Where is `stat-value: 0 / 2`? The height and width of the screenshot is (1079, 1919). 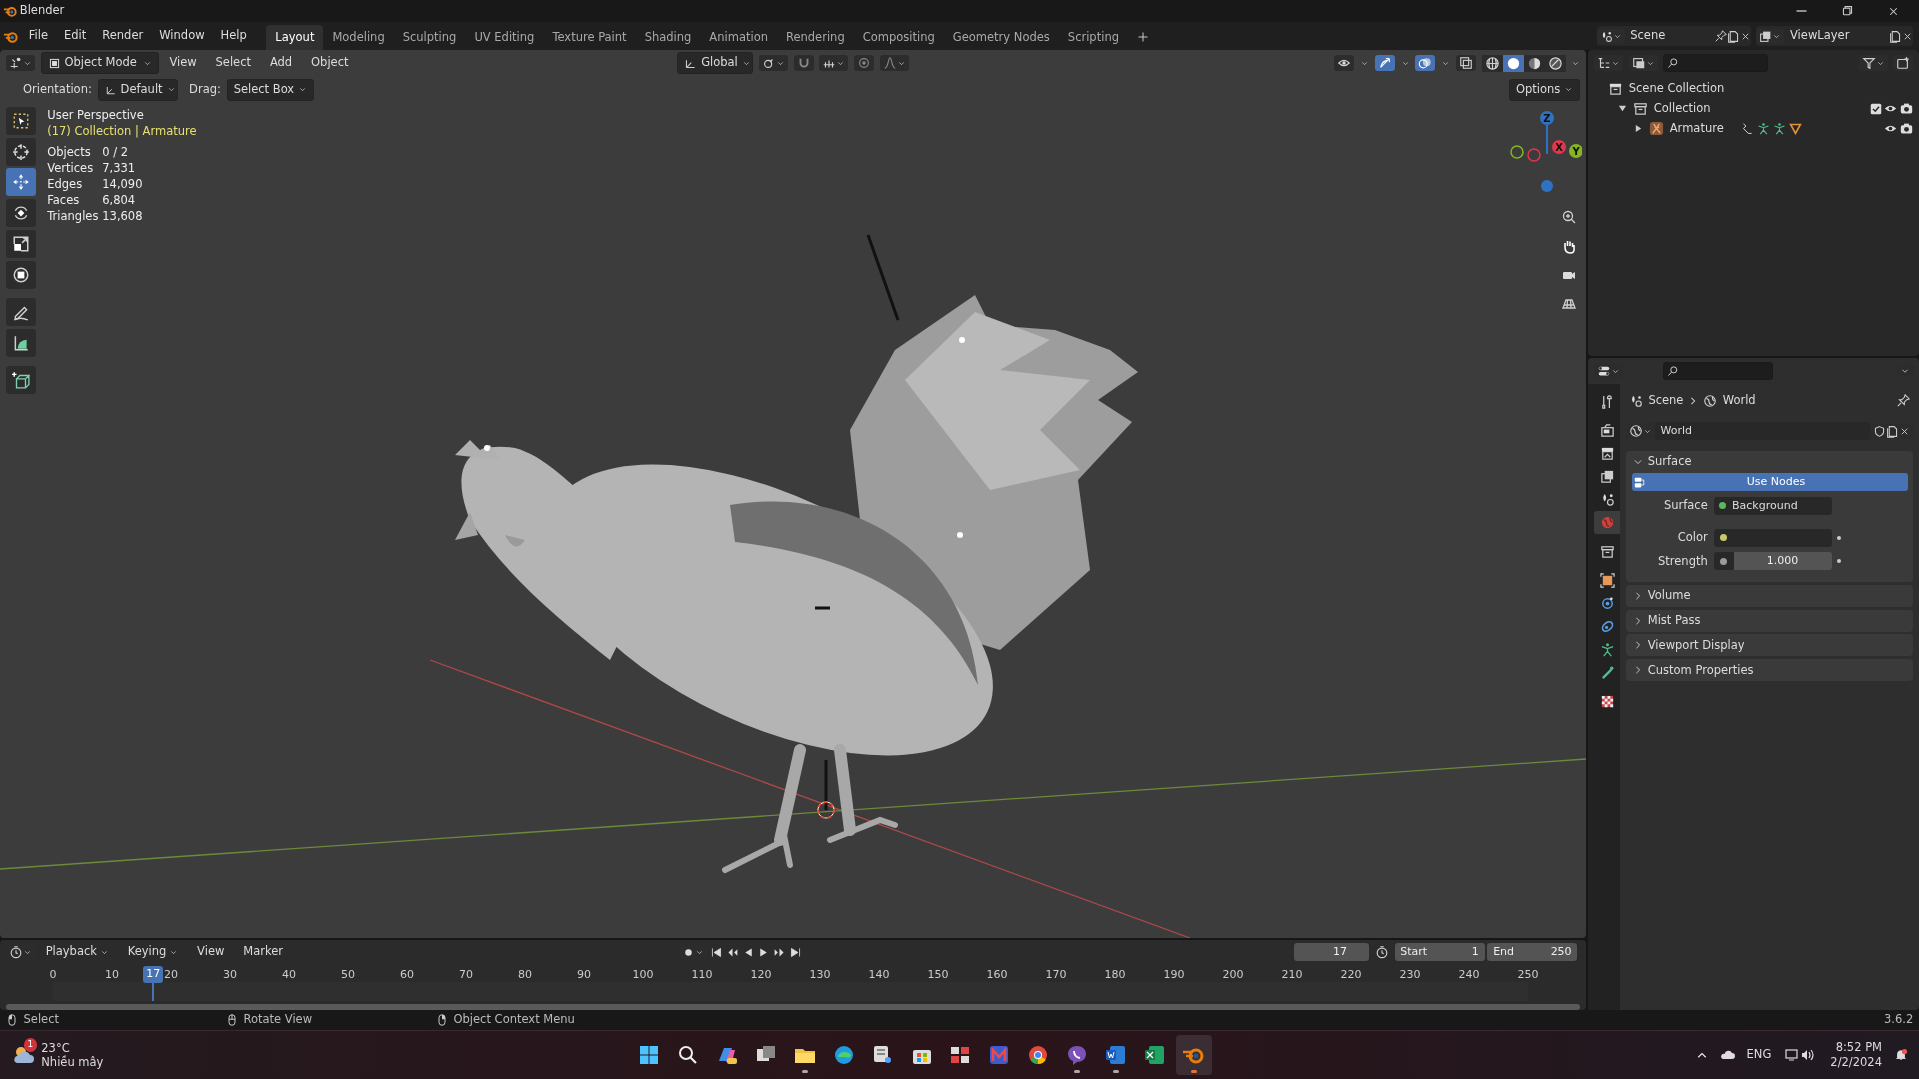
stat-value: 0 / 2 is located at coordinates (115, 152).